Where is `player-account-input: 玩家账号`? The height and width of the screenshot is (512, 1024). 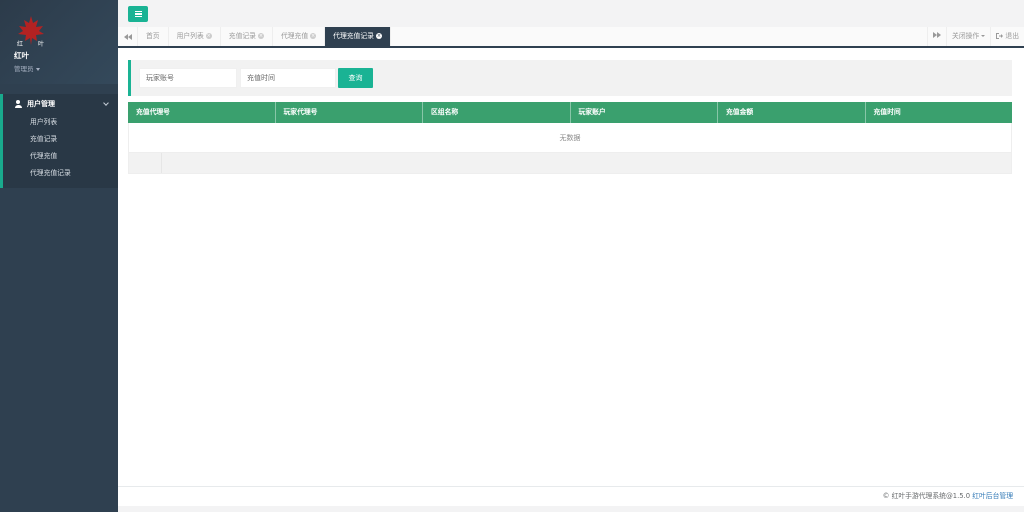 player-account-input: 玩家账号 is located at coordinates (188, 78).